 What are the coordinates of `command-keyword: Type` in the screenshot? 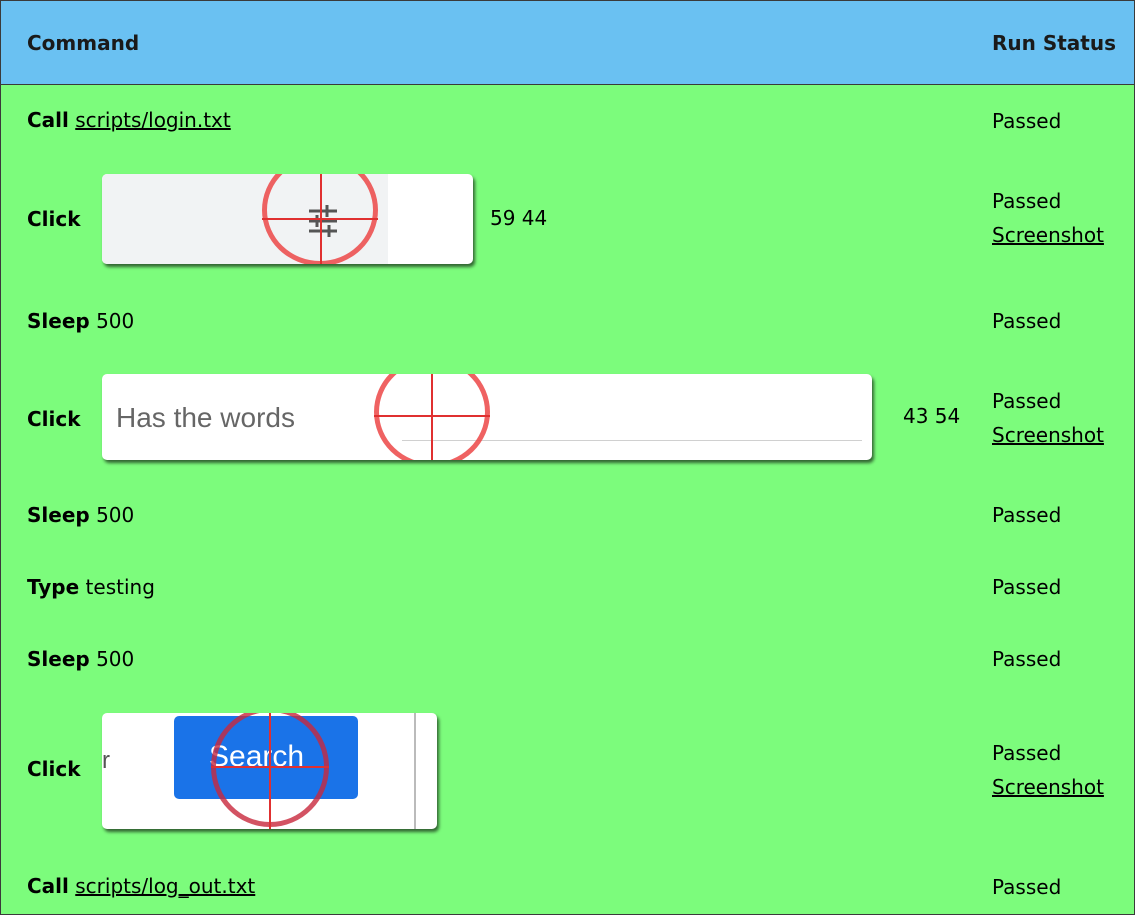 It's located at (53, 587).